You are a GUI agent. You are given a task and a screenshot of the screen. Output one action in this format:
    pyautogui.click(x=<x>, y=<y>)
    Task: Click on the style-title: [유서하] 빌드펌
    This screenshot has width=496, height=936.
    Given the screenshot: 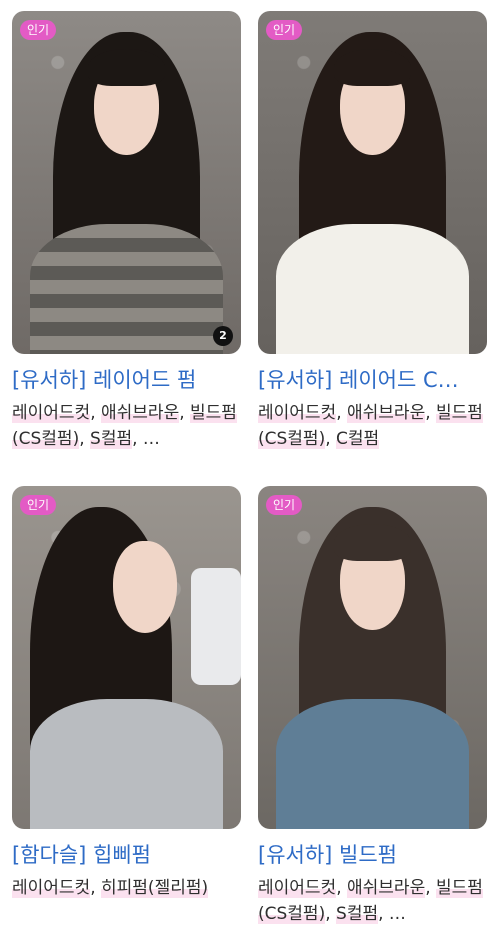 What is the action you would take?
    pyautogui.click(x=372, y=855)
    